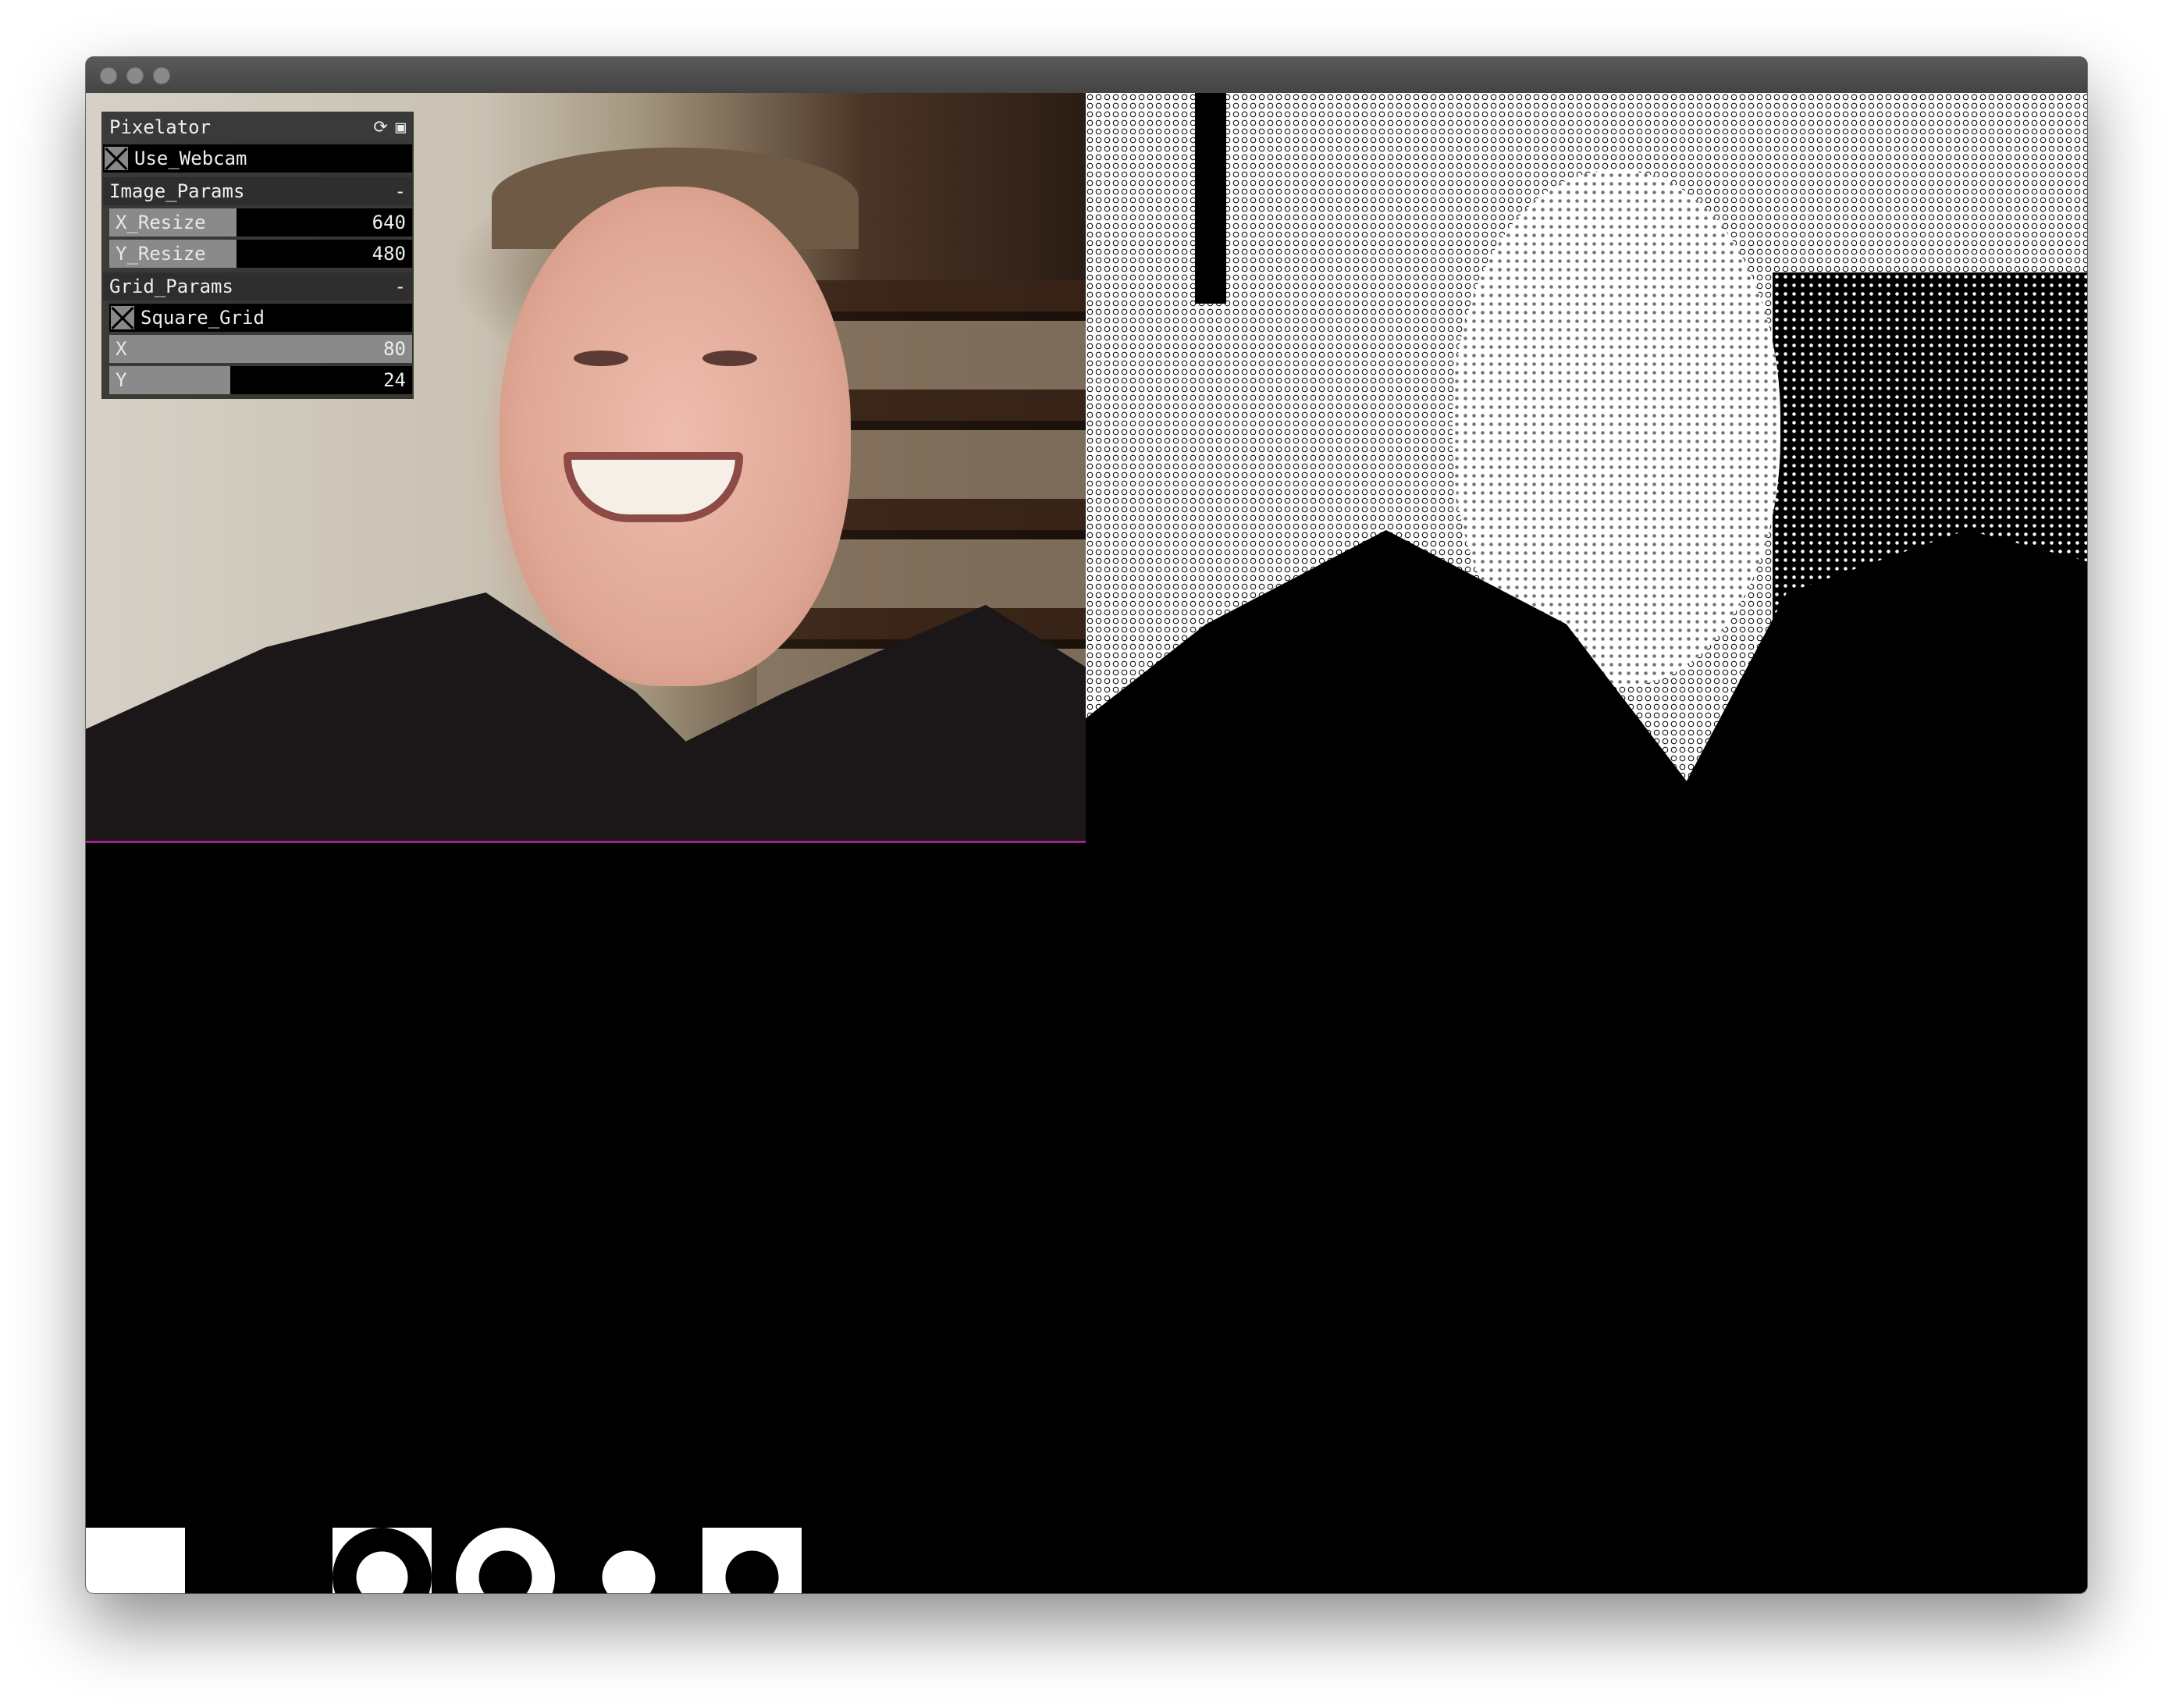  Describe the element at coordinates (122, 349) in the screenshot. I see `grid-x-label: X` at that location.